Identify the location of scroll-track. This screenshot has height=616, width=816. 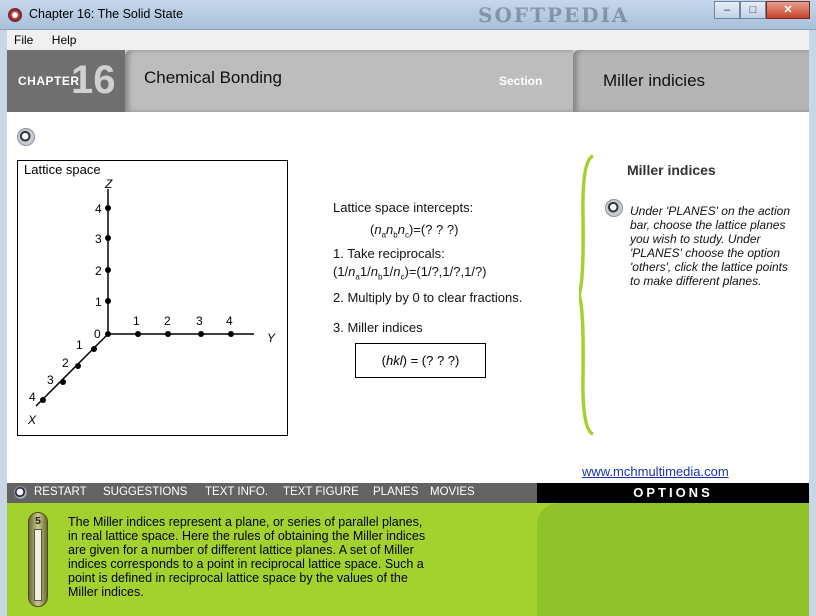
(38, 565).